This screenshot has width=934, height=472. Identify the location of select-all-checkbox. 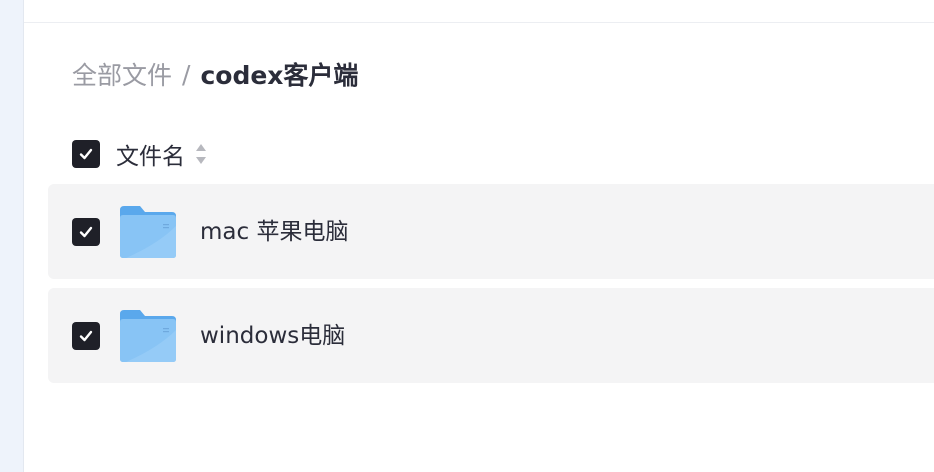
(86, 154).